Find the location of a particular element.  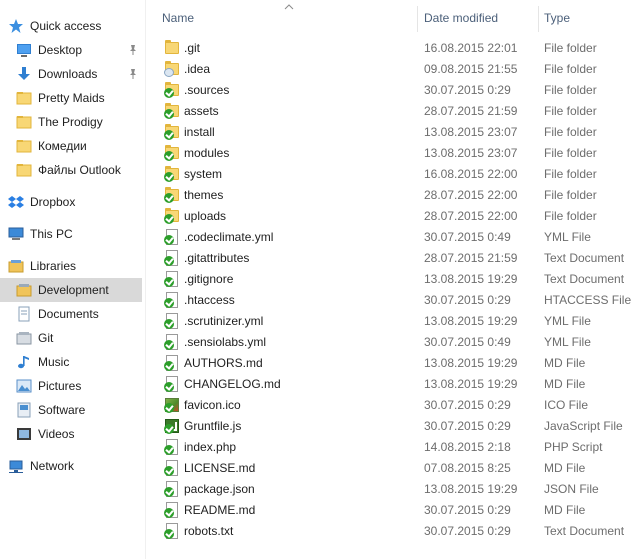

nav-item-git: Git is located at coordinates (71, 338).